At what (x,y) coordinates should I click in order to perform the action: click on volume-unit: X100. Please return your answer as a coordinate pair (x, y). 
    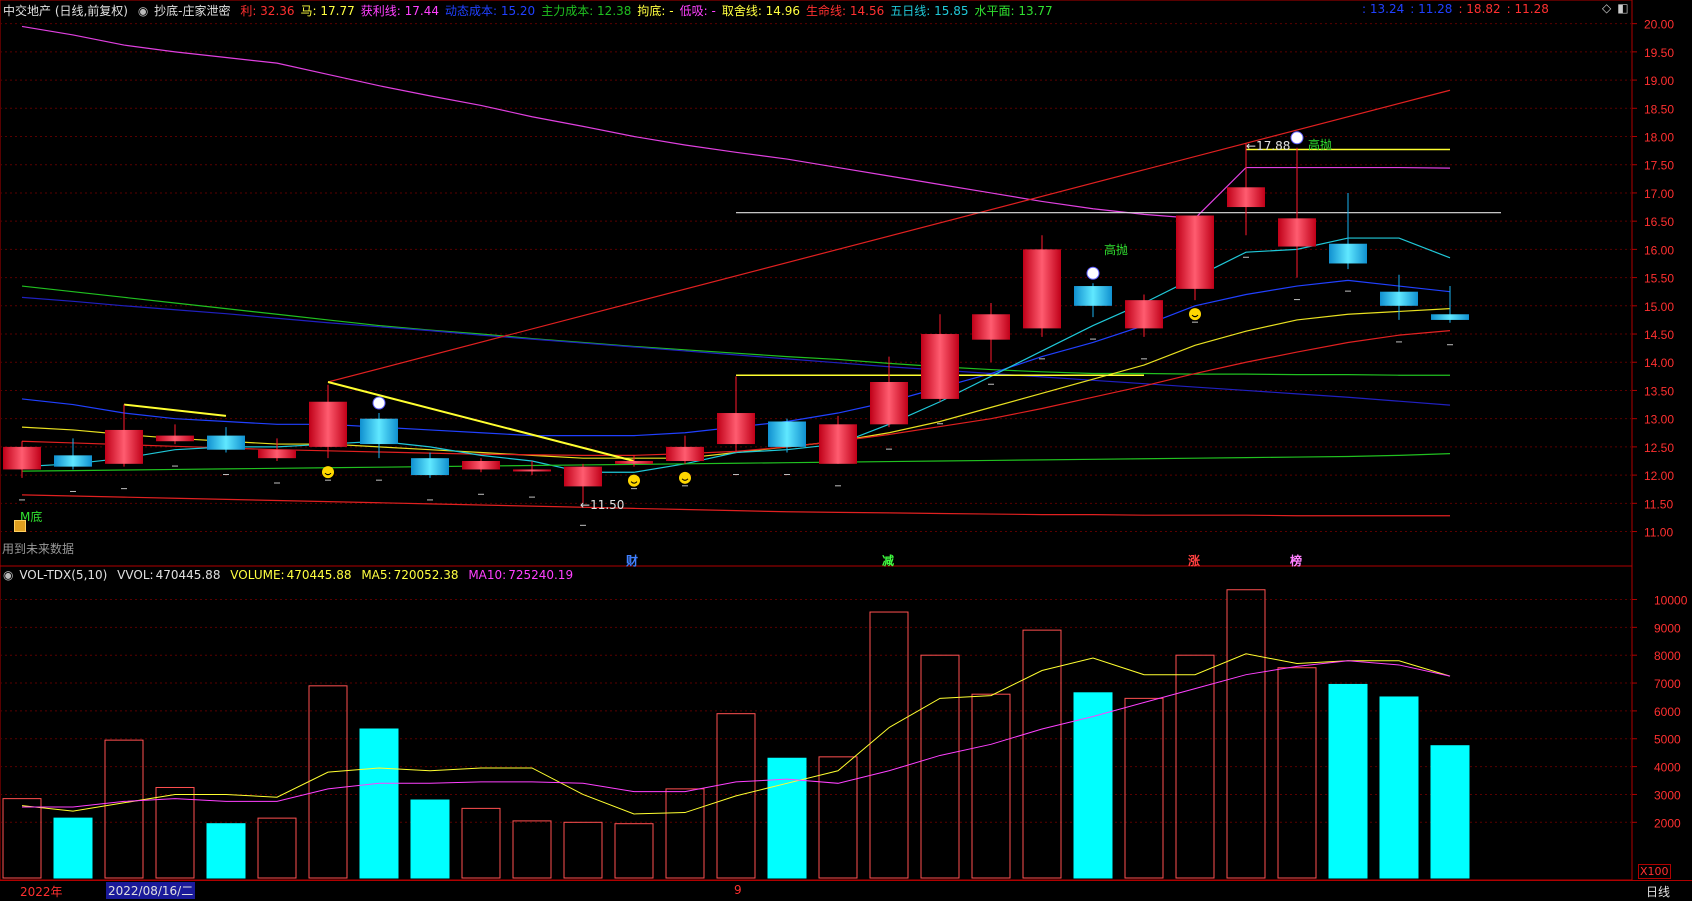
    Looking at the image, I should click on (1654, 871).